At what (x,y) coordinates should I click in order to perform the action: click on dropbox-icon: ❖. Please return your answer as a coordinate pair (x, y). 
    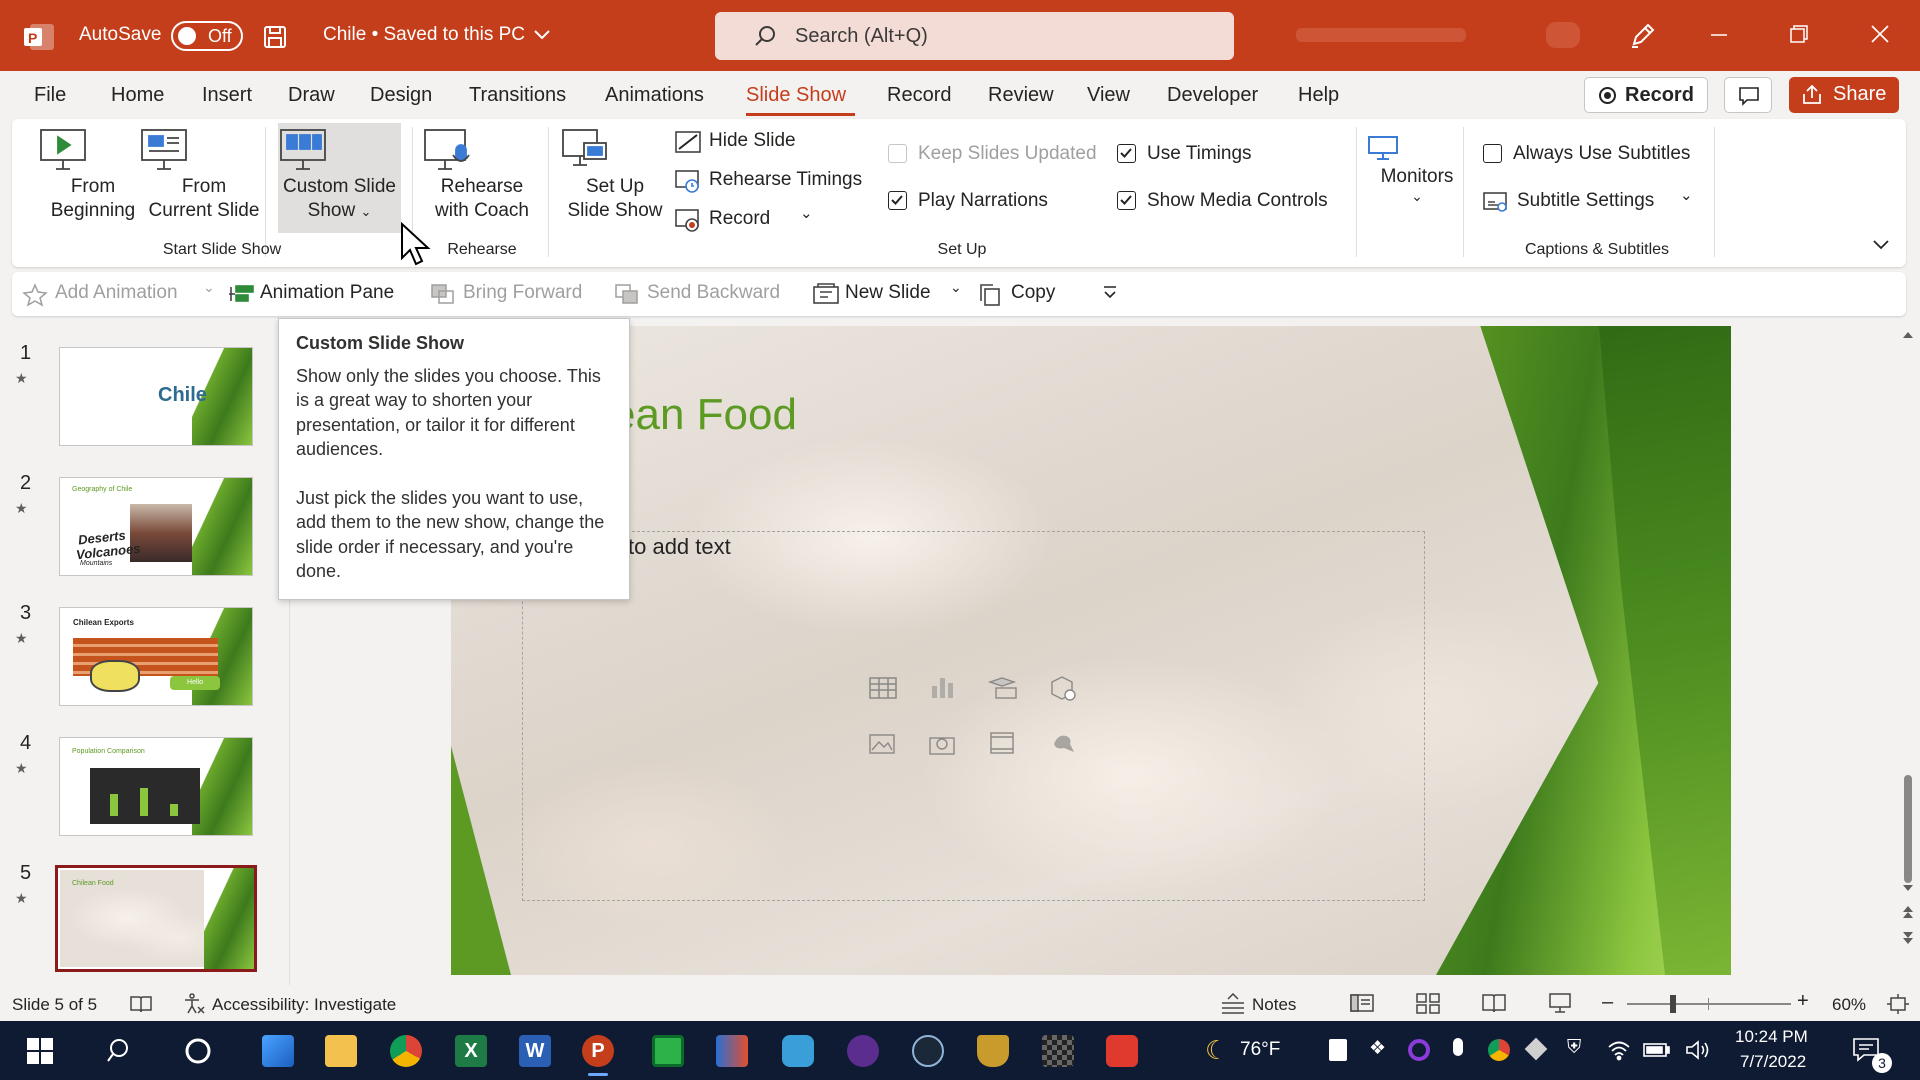
    Looking at the image, I should click on (1377, 1048).